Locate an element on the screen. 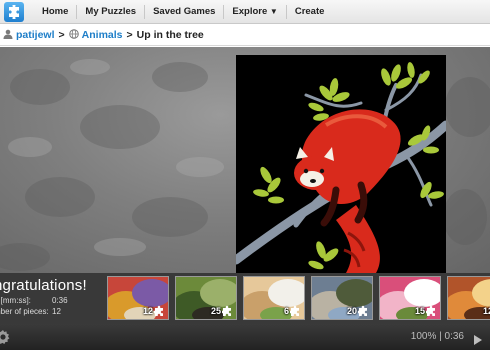 The height and width of the screenshot is (350, 490). piece-count: 25 is located at coordinates (215, 311).